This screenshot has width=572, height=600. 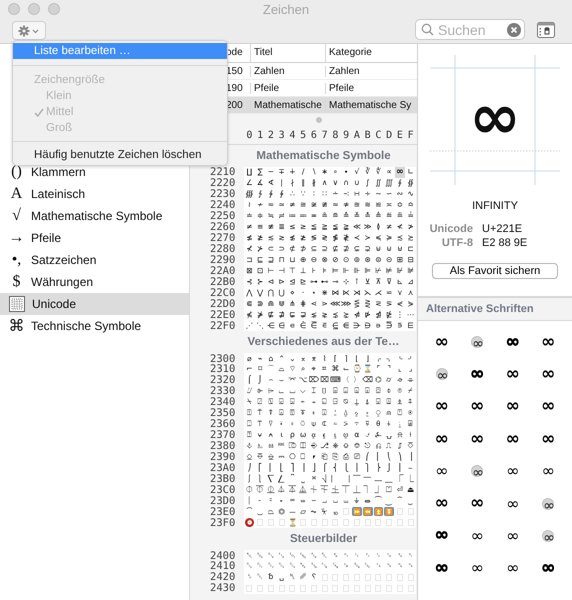 What do you see at coordinates (546, 30) in the screenshot?
I see `keyboard-viewer-icon` at bounding box center [546, 30].